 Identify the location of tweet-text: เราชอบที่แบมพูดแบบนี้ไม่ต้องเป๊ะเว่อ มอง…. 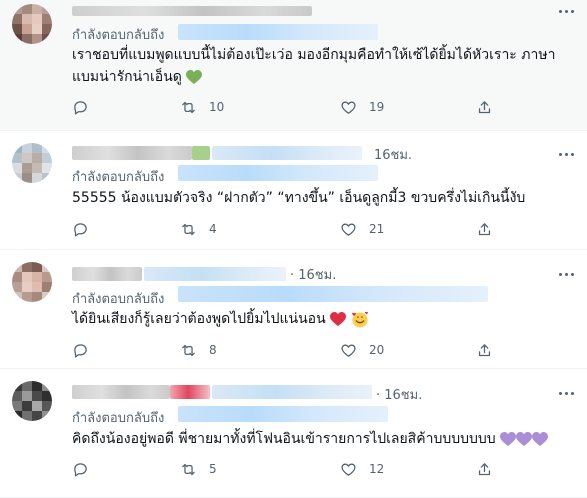
(314, 66).